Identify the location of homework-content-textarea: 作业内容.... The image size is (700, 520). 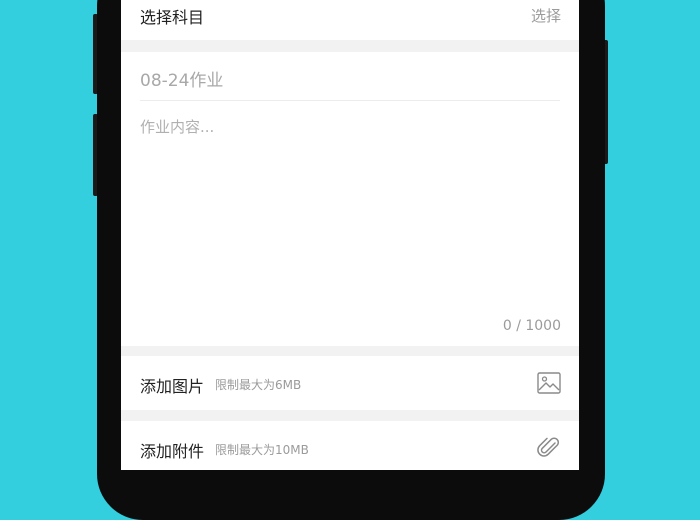
(177, 126).